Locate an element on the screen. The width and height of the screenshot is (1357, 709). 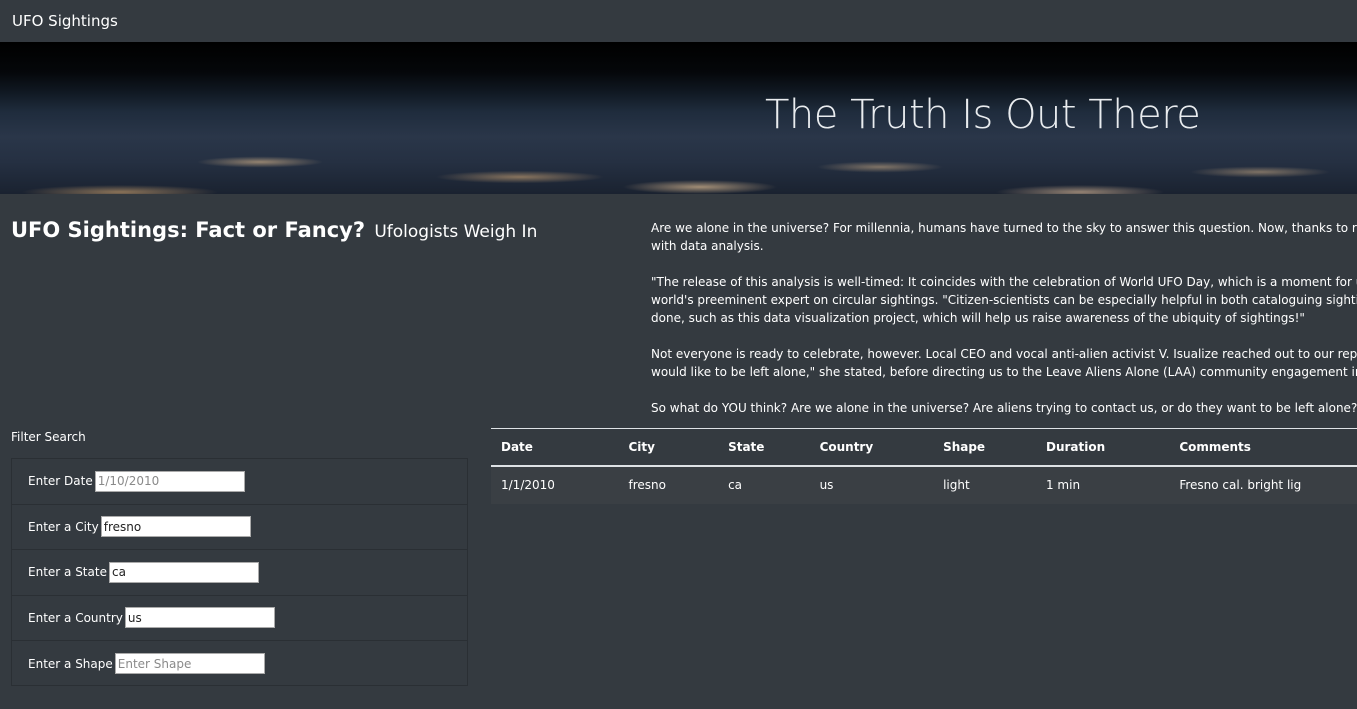
cell-date: 1/1/2010 is located at coordinates (555, 484).